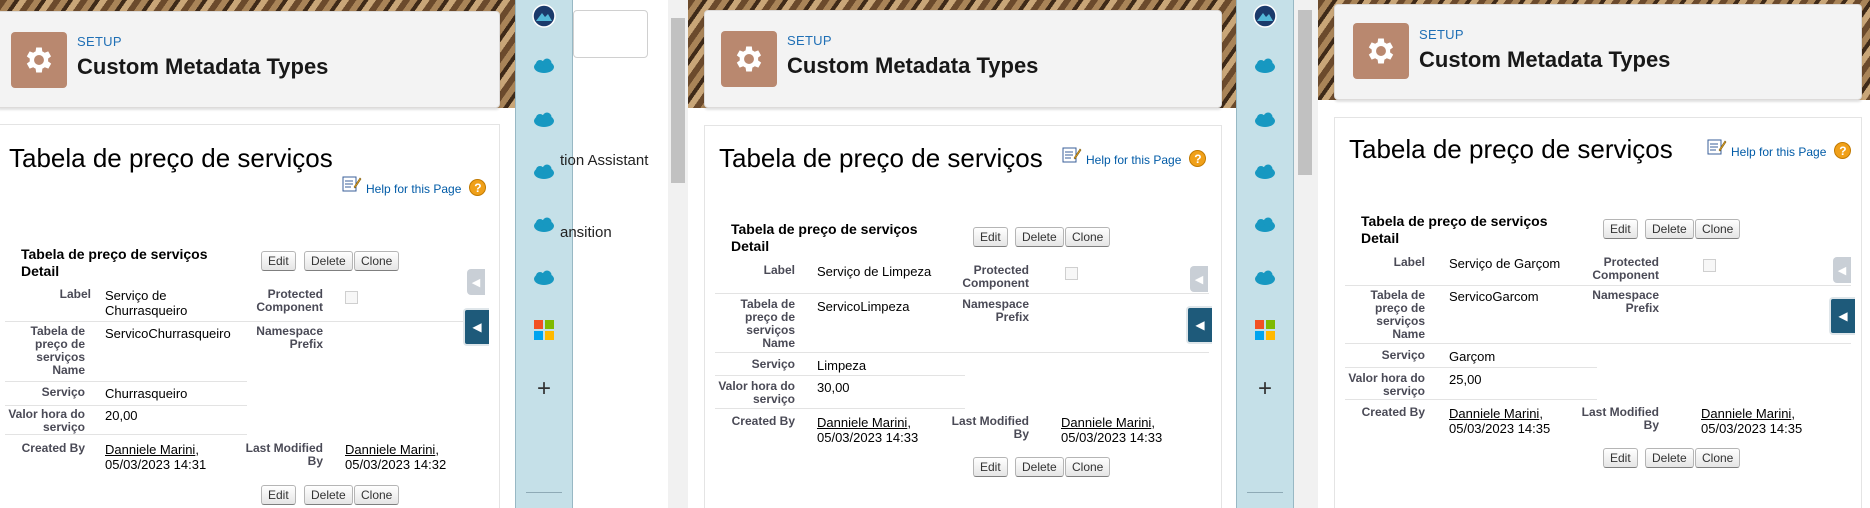  What do you see at coordinates (289, 337) in the screenshot?
I see `namespace-prefix-label: Namespace Prefix` at bounding box center [289, 337].